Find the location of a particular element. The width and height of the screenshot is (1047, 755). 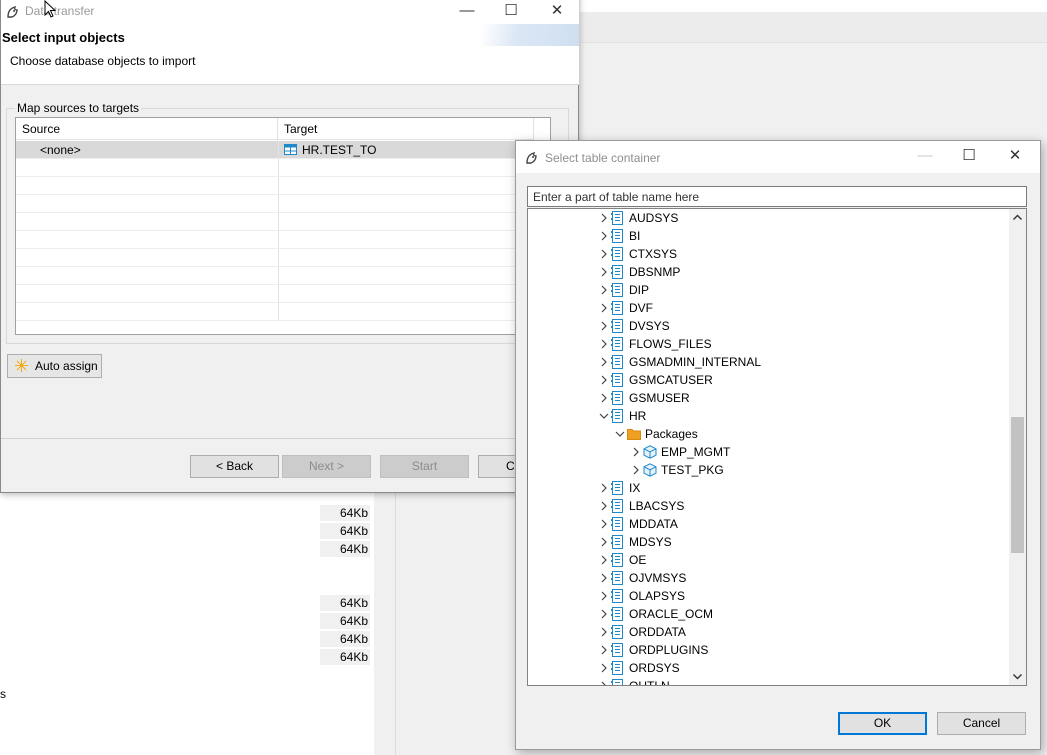

tree-item: DVSYS is located at coordinates (748, 326).